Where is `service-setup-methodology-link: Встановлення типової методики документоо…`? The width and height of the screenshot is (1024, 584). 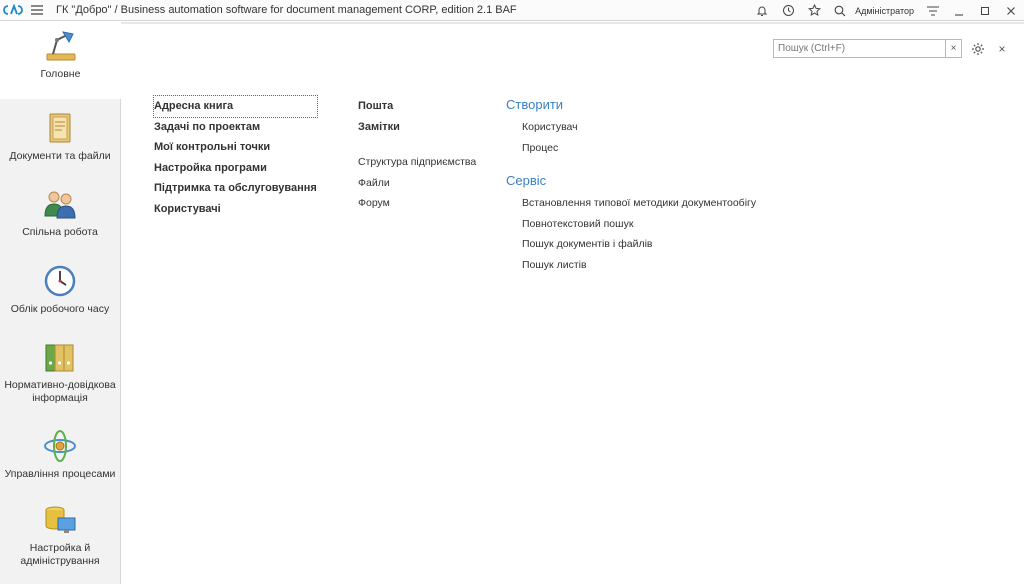 service-setup-methodology-link: Встановлення типової методики документоо… is located at coordinates (639, 203).